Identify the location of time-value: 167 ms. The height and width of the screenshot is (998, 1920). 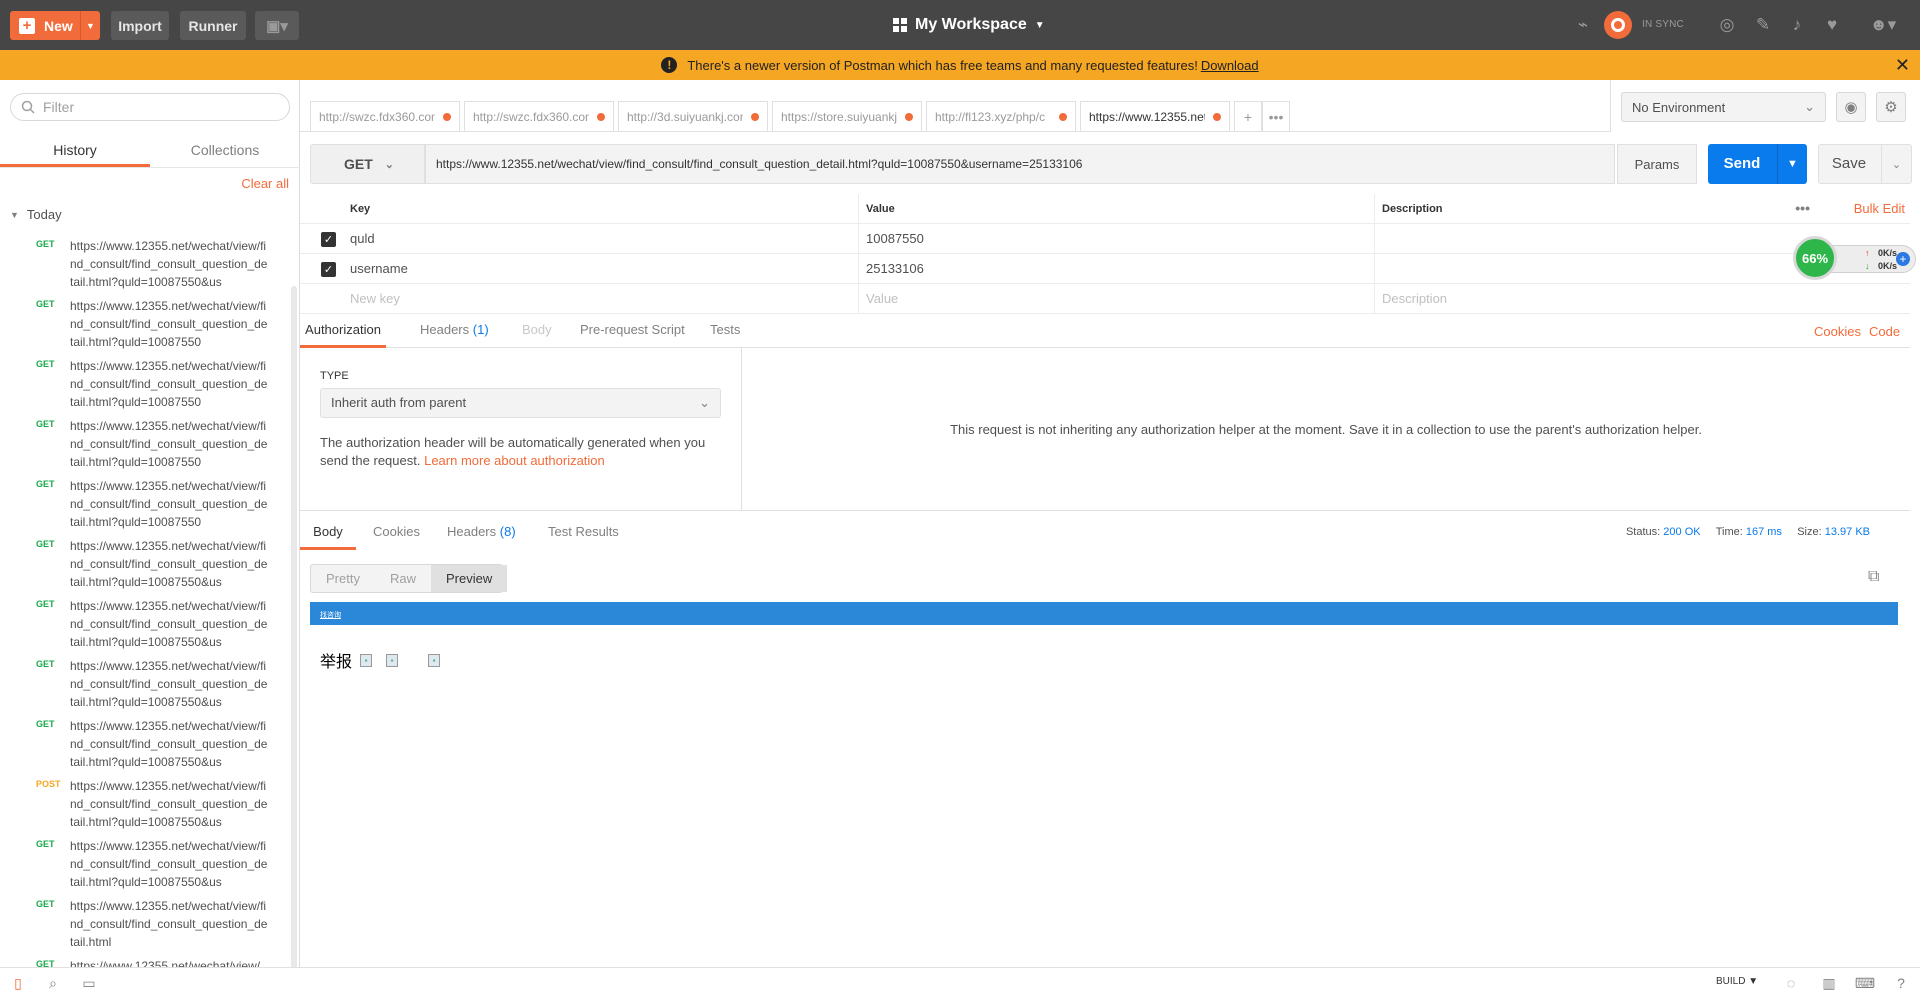
(1764, 532).